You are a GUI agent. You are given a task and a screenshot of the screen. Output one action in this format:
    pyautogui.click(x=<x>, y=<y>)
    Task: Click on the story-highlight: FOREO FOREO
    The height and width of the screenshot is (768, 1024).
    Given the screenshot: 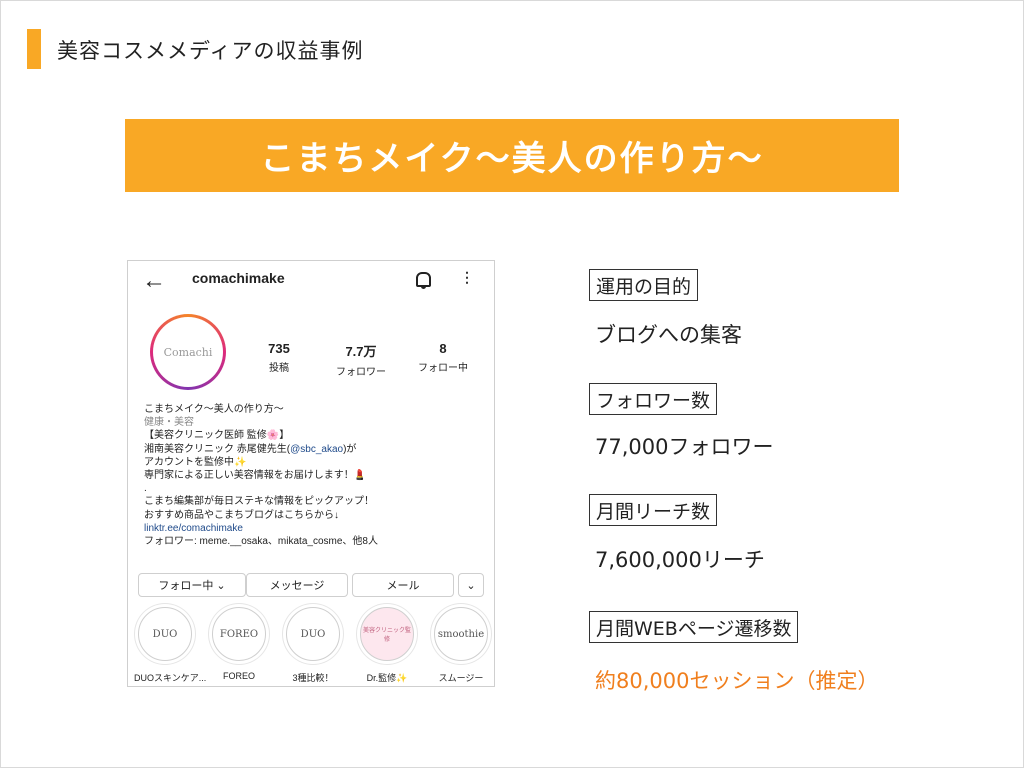 What is the action you would take?
    pyautogui.click(x=239, y=644)
    